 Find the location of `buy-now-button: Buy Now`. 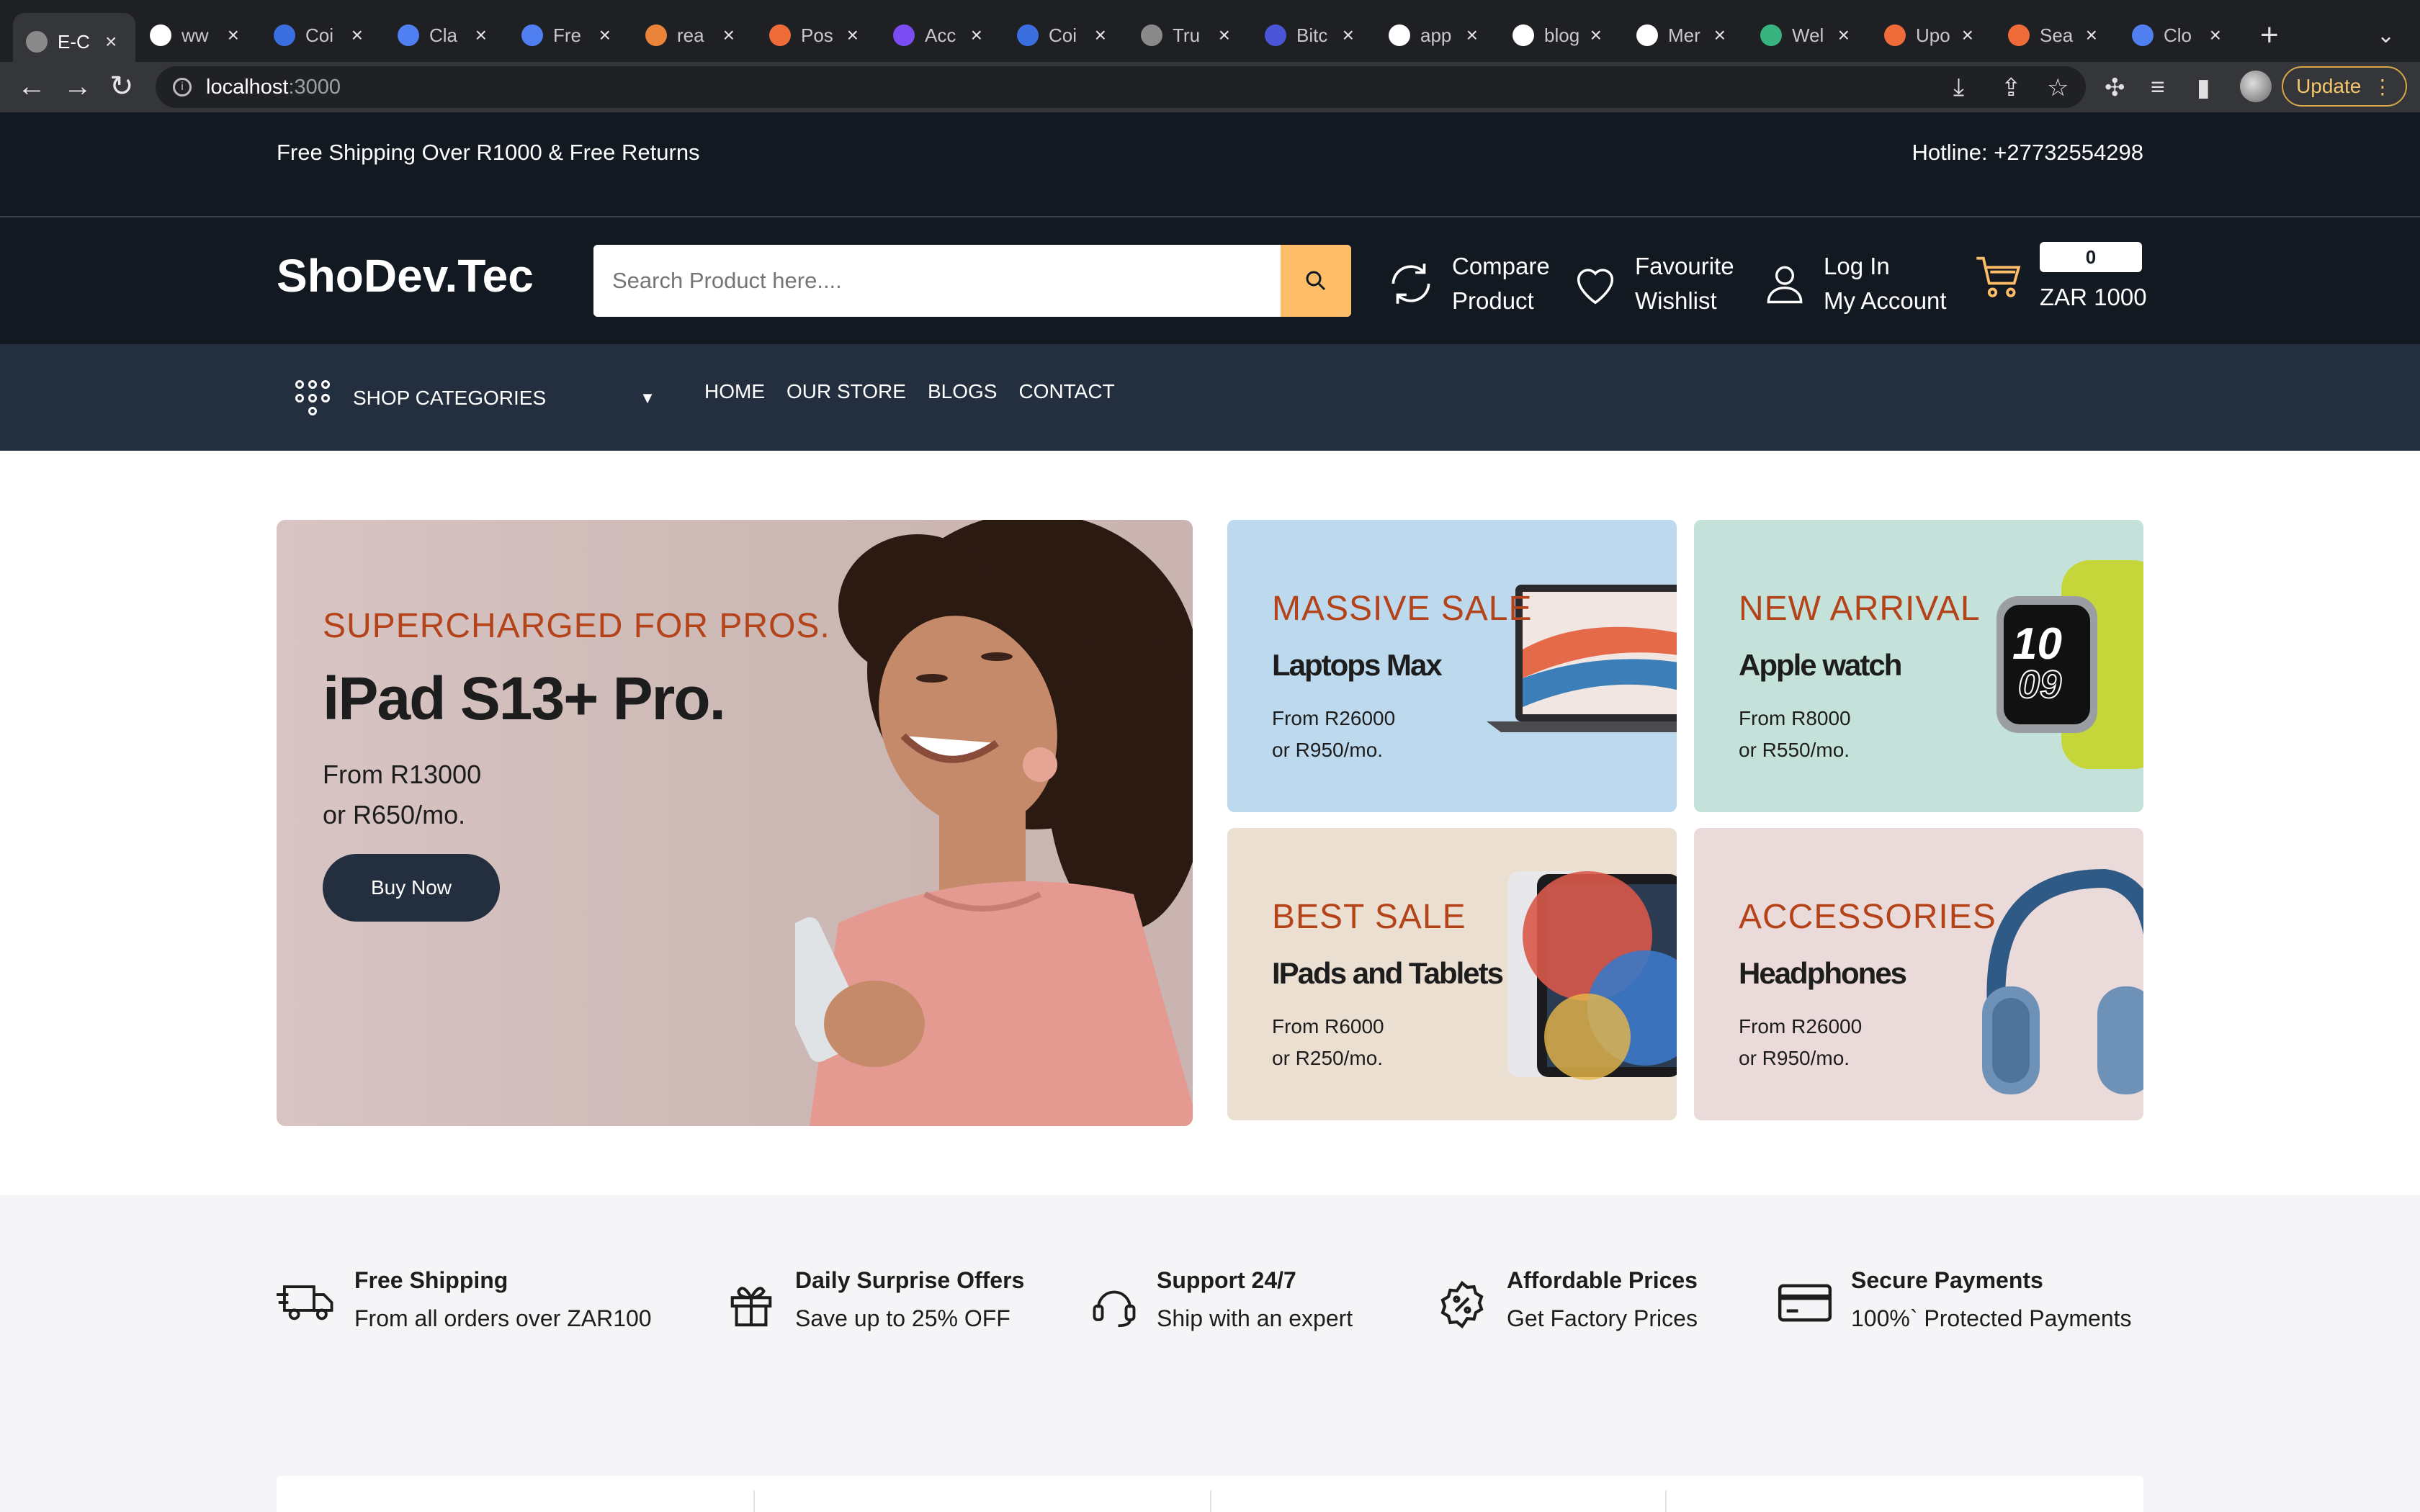

buy-now-button: Buy Now is located at coordinates (411, 888).